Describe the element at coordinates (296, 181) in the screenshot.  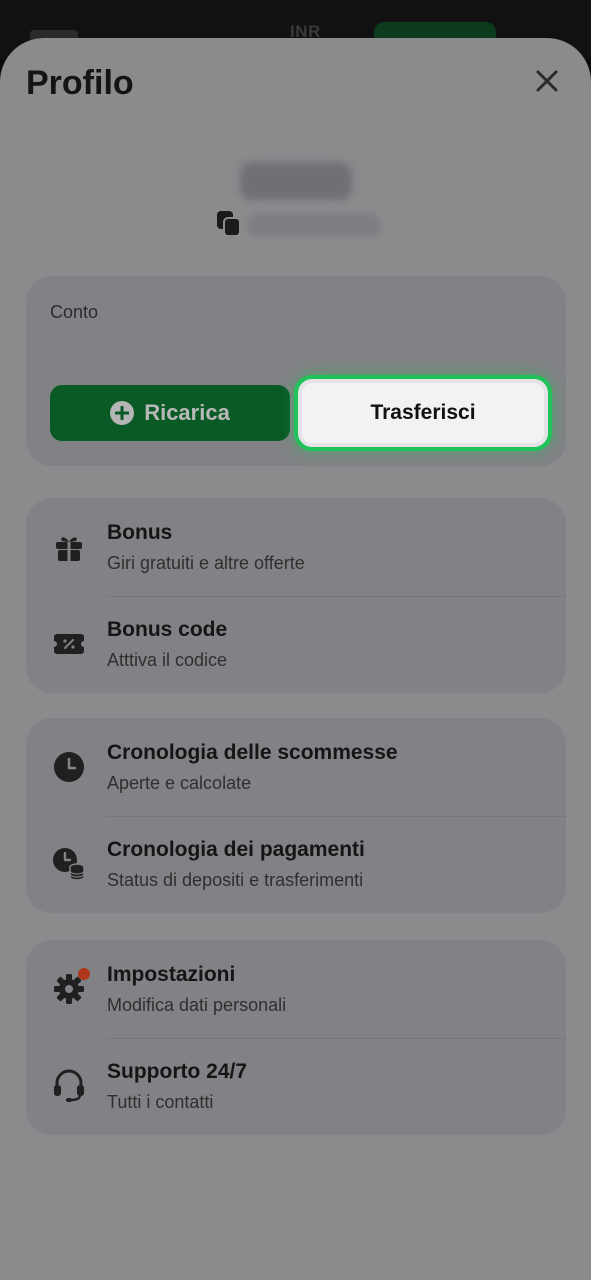
I see `username-blurred` at that location.